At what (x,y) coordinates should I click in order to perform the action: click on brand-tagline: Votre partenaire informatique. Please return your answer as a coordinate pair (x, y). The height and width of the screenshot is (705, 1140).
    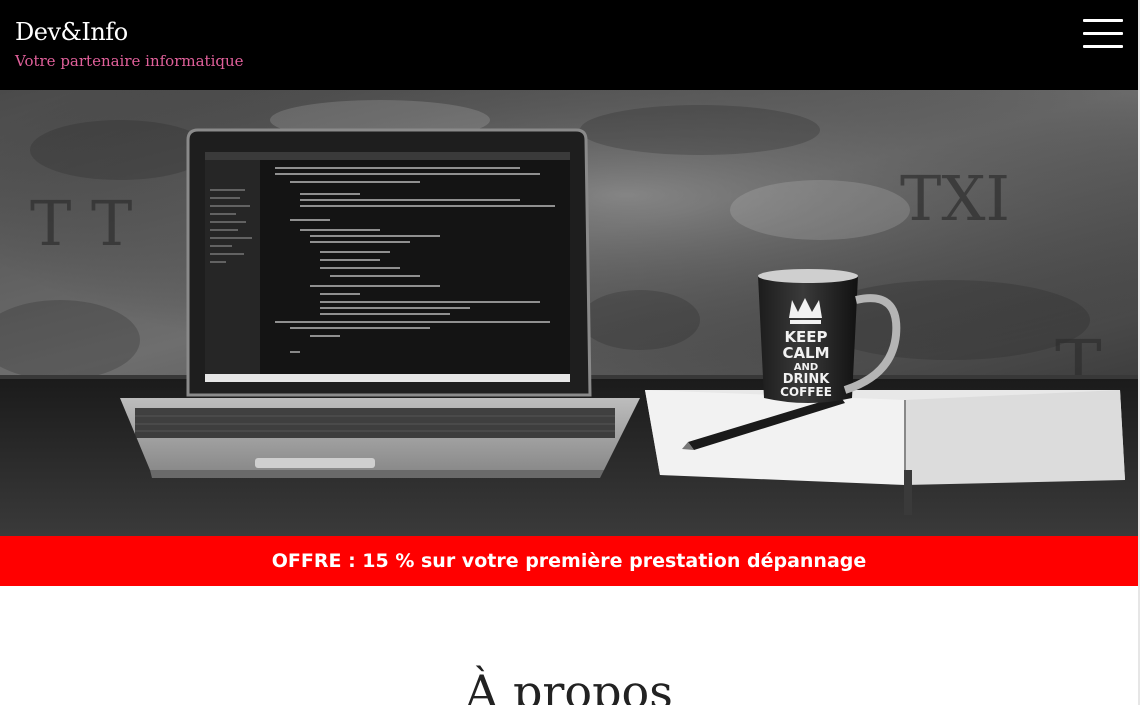
    Looking at the image, I should click on (129, 61).